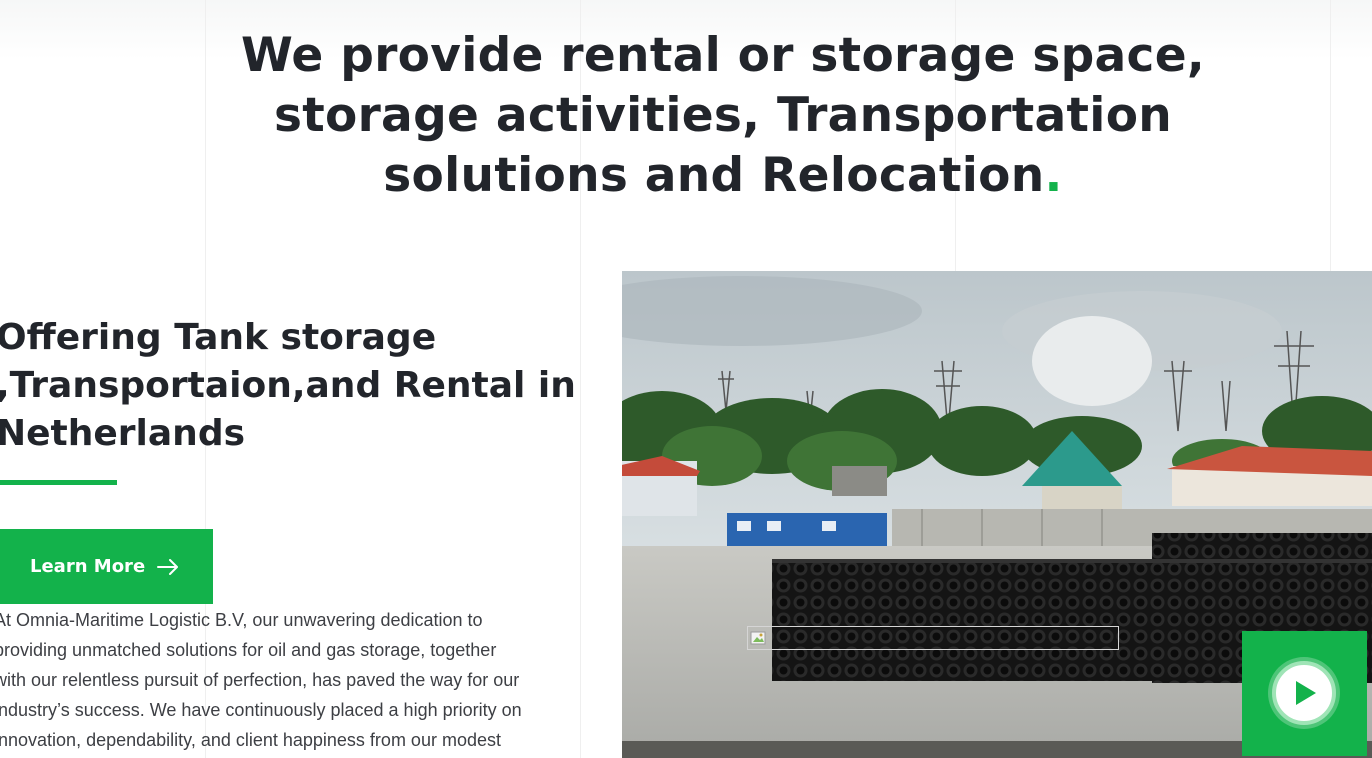 The width and height of the screenshot is (1372, 758). I want to click on arrow-right-icon, so click(168, 566).